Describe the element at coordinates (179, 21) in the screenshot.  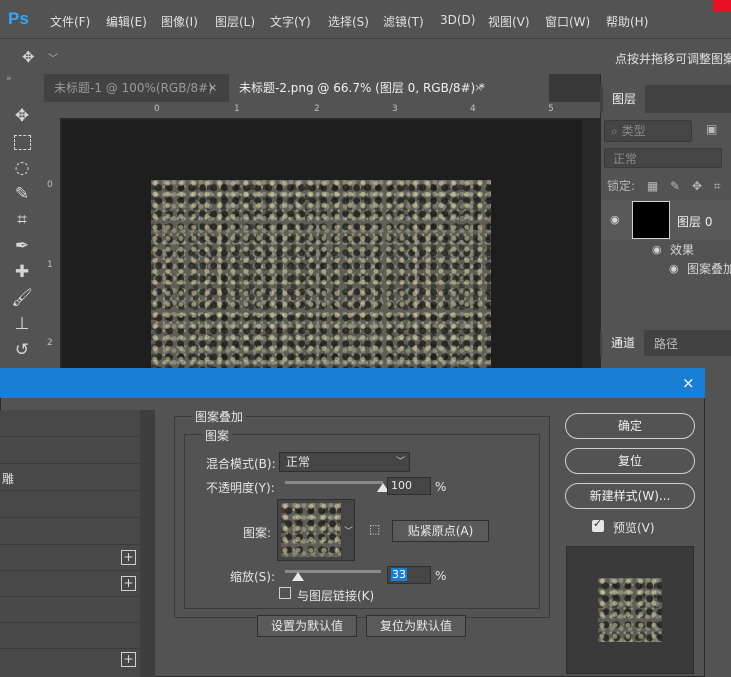
I see `menu-image: 图像(I)` at that location.